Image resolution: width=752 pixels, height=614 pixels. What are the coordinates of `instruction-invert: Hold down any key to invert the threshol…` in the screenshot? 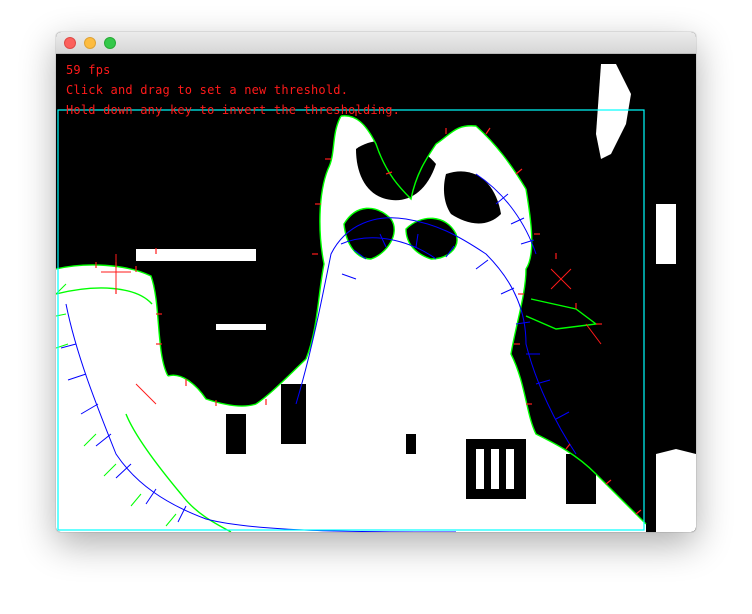 It's located at (233, 110).